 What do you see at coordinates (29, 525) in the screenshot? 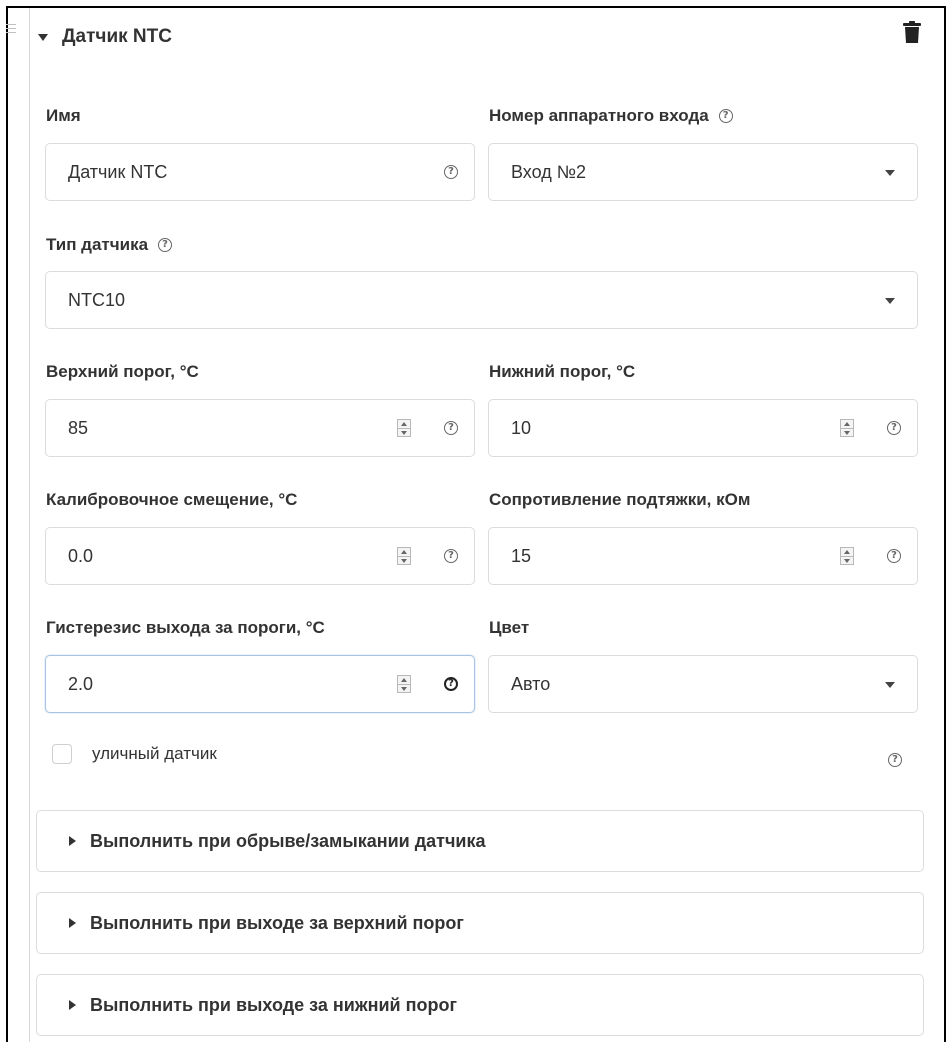
I see `card-divider` at bounding box center [29, 525].